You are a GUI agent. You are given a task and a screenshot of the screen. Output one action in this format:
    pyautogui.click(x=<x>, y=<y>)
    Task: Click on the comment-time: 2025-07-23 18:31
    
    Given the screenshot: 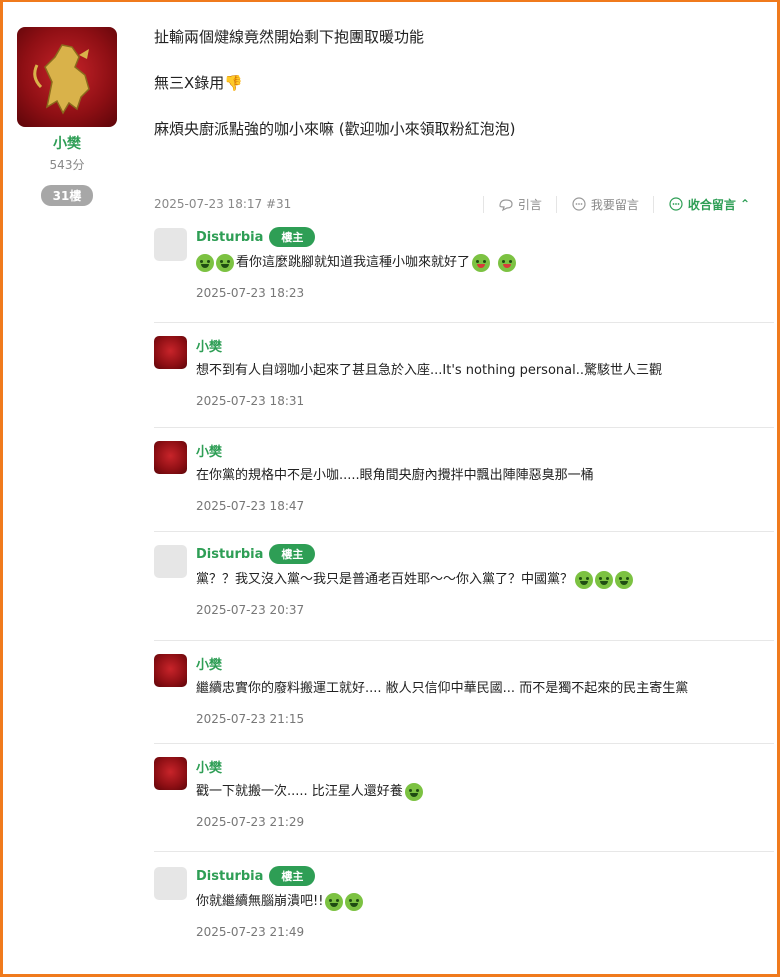 What is the action you would take?
    pyautogui.click(x=250, y=401)
    